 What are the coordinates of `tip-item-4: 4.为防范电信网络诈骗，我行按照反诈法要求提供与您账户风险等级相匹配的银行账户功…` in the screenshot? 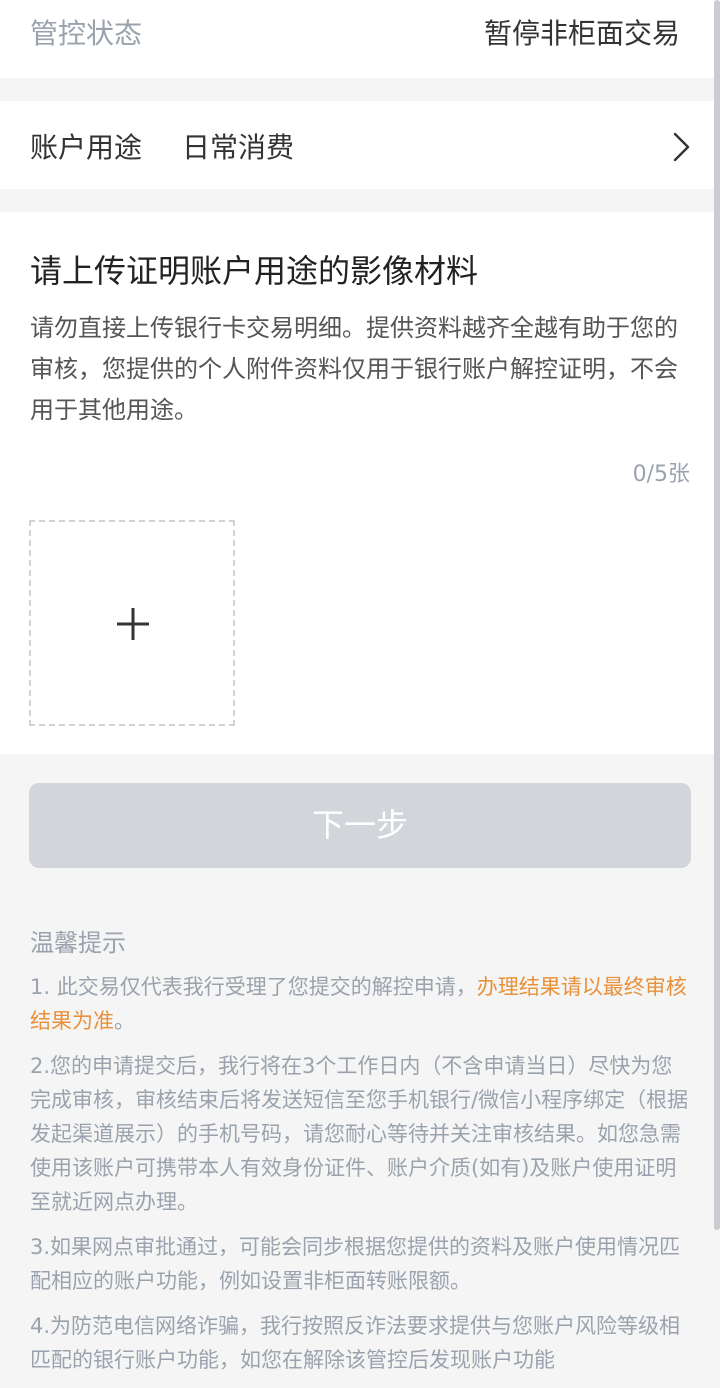 It's located at (355, 1343).